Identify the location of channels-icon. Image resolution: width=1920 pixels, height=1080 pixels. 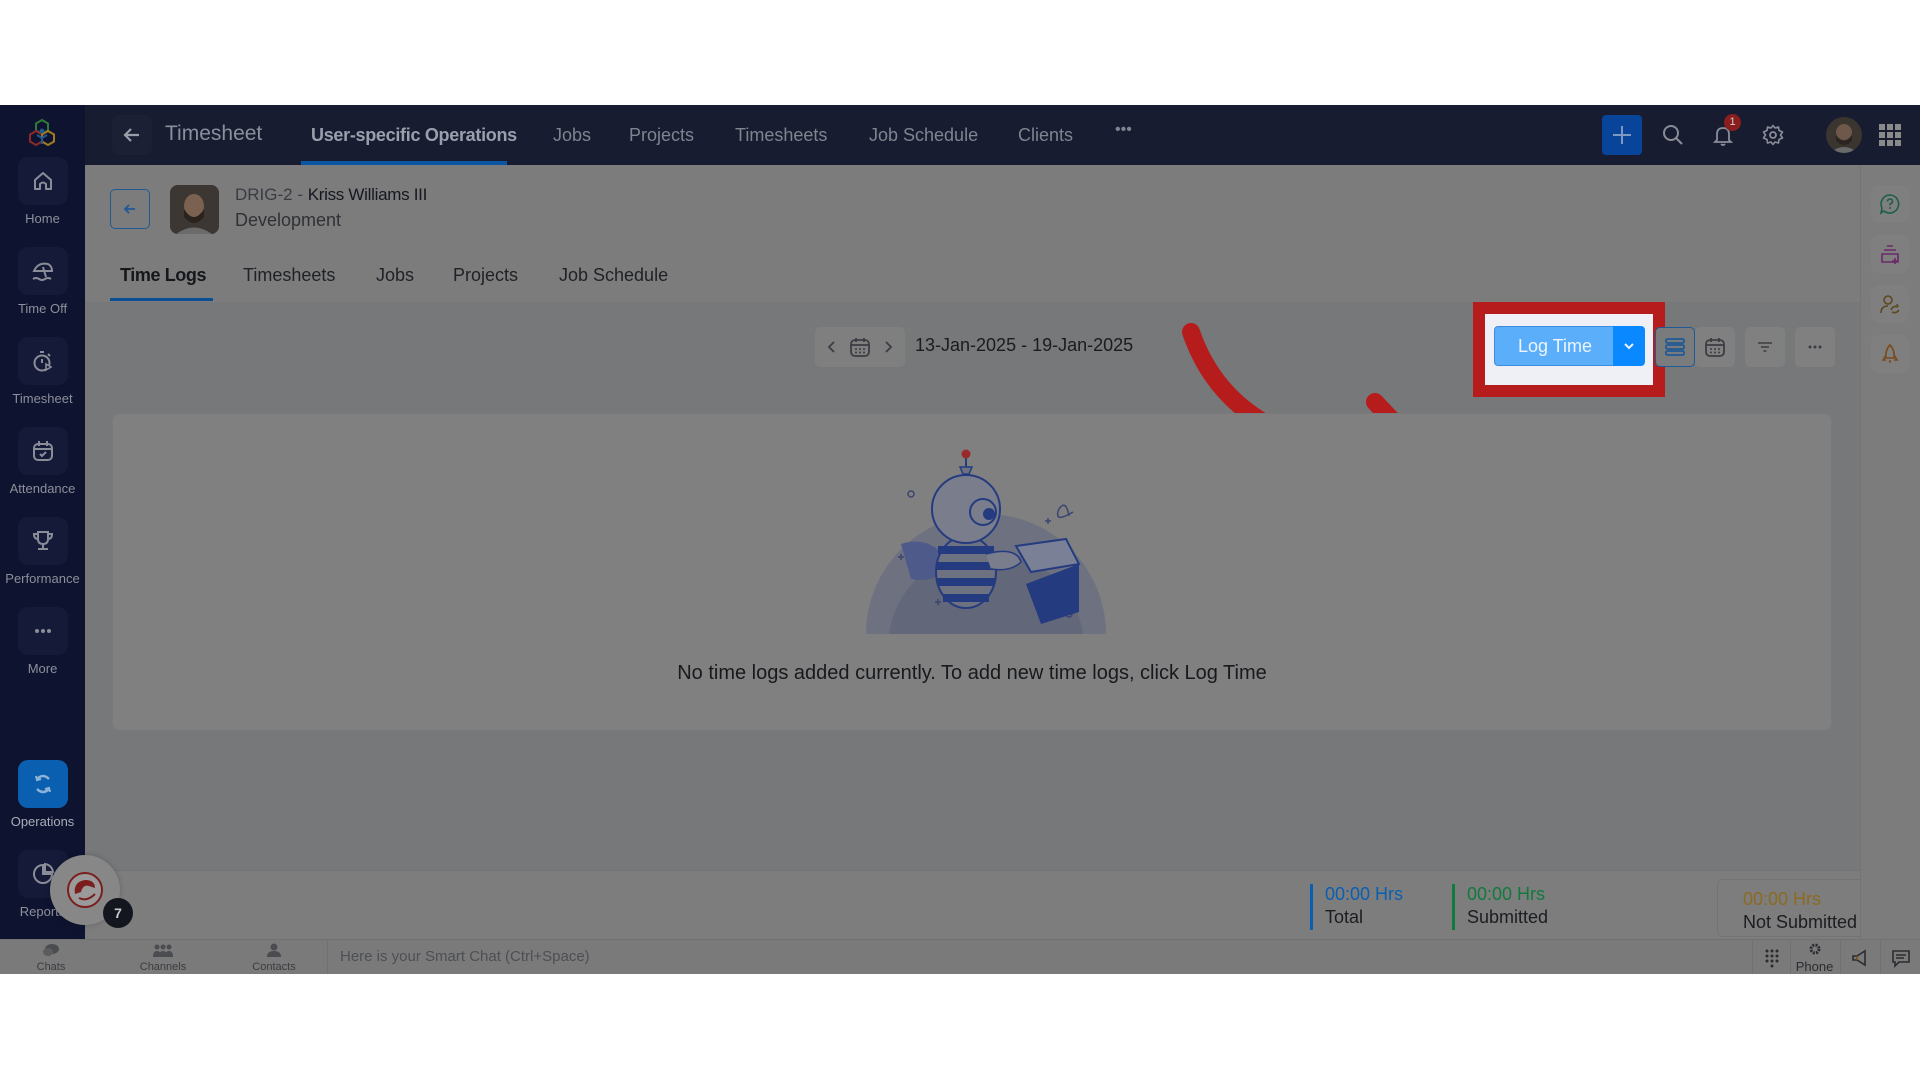
(163, 950).